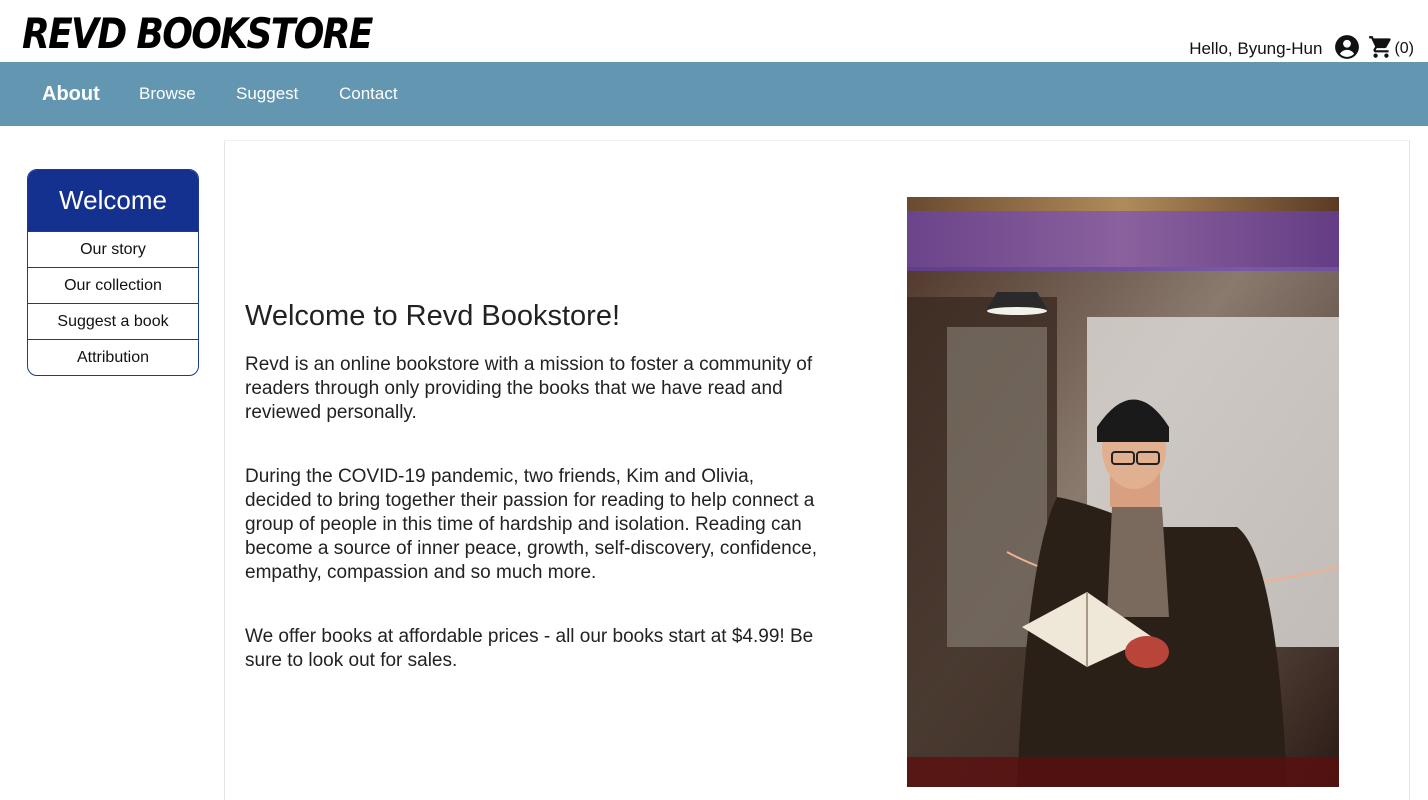 This screenshot has width=1428, height=800. Describe the element at coordinates (113, 285) in the screenshot. I see `sidebar-item-our-collection: Our collection` at that location.